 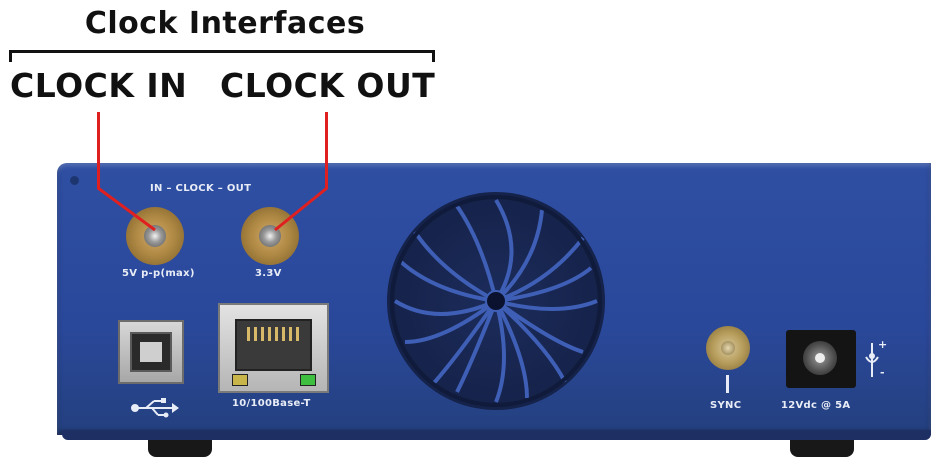 What do you see at coordinates (883, 344) in the screenshot?
I see `polarity-plus: +` at bounding box center [883, 344].